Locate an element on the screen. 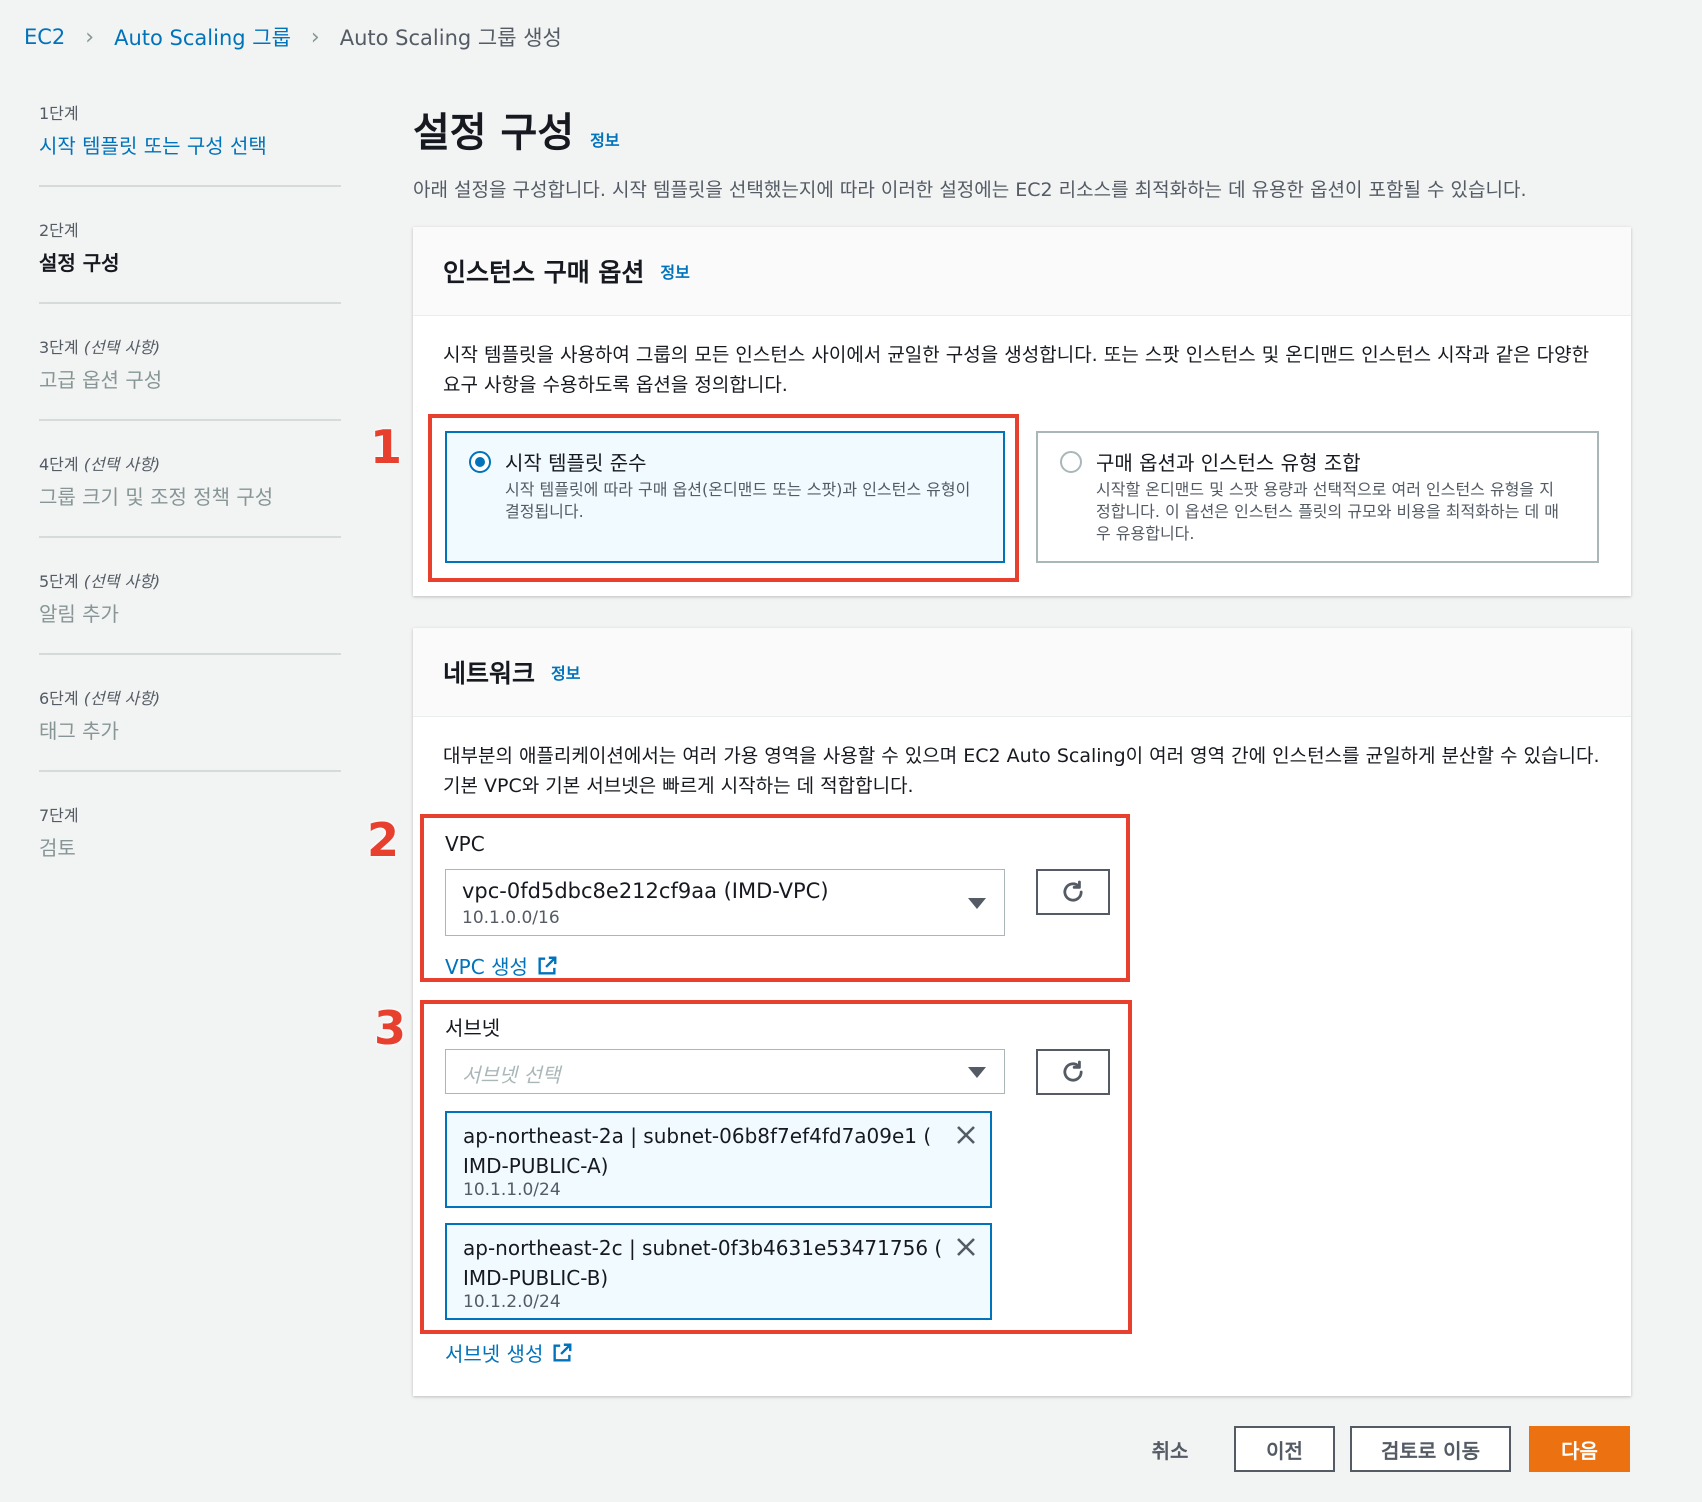  step-number: 5단계 (선택 사항) is located at coordinates (100, 581).